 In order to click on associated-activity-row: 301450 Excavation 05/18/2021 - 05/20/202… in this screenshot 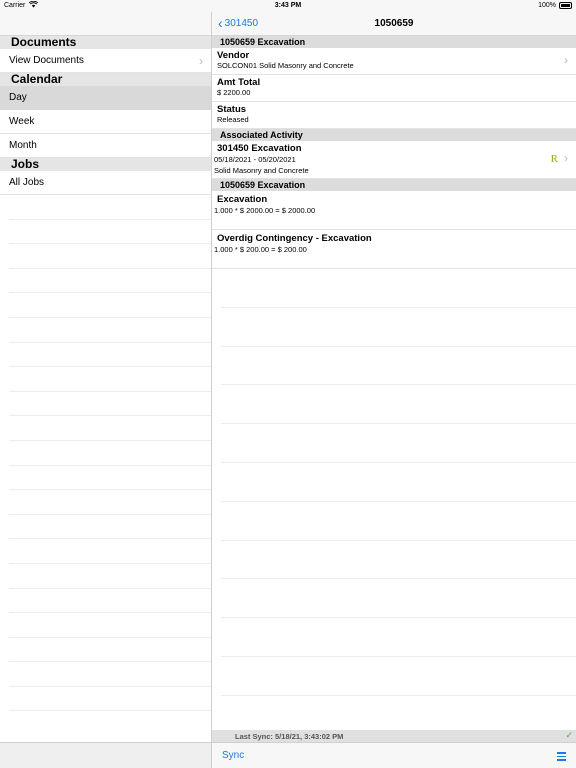, I will do `click(394, 160)`.